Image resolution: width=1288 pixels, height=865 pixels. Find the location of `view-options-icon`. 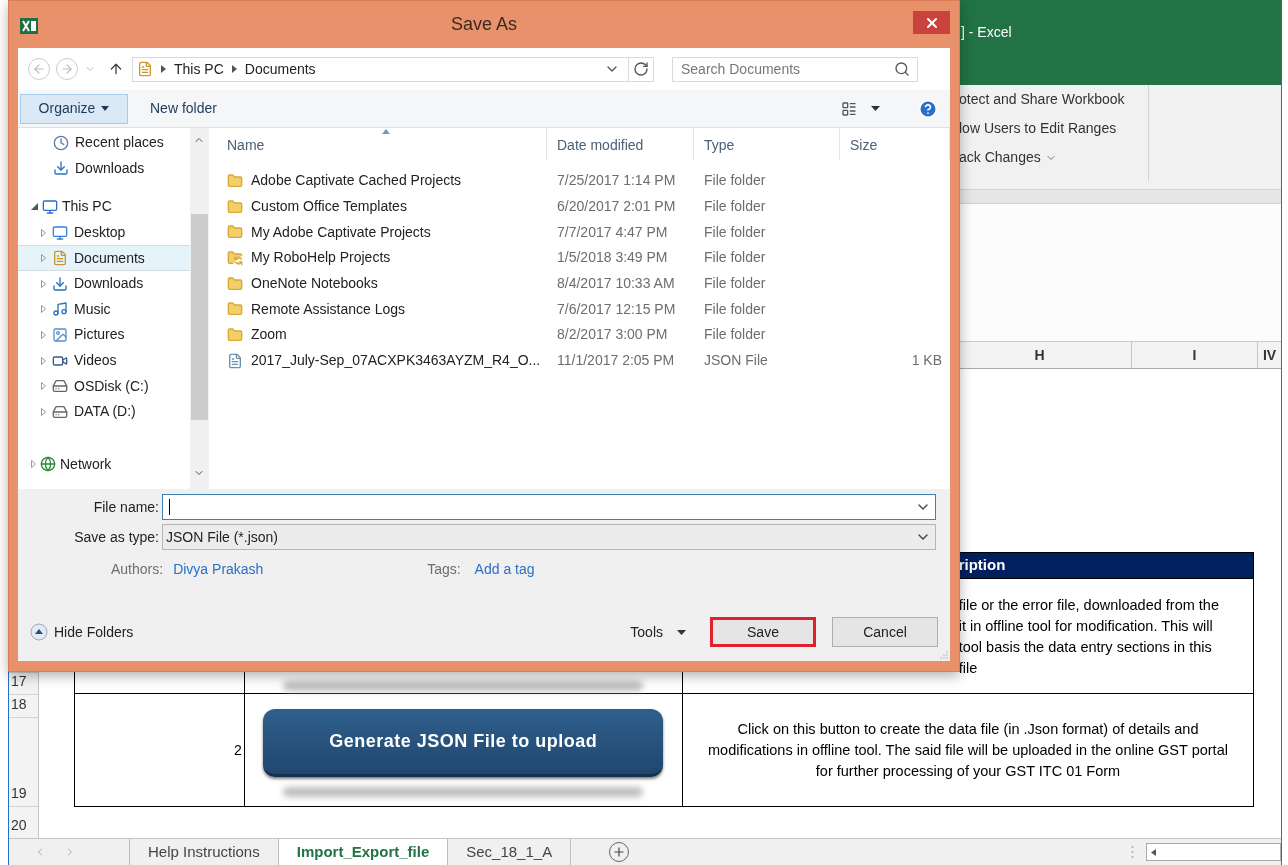

view-options-icon is located at coordinates (849, 108).